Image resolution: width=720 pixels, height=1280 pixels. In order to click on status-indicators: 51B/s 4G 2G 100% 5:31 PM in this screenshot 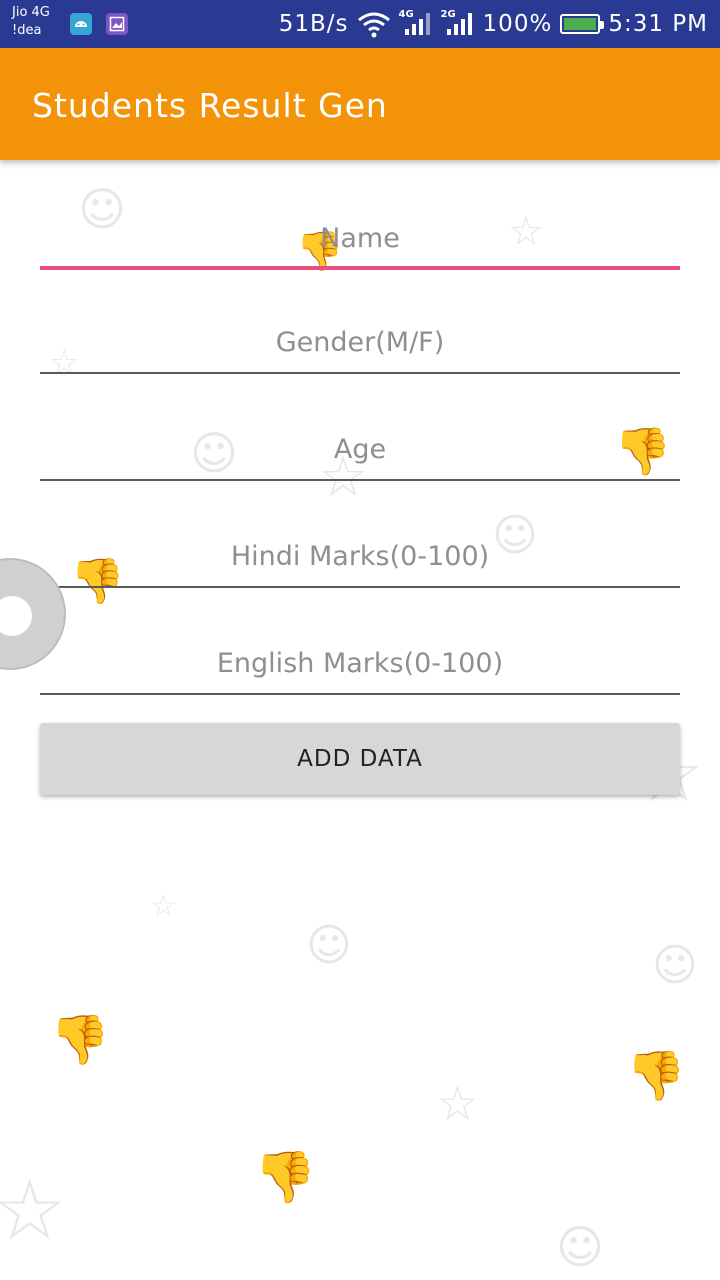, I will do `click(493, 24)`.